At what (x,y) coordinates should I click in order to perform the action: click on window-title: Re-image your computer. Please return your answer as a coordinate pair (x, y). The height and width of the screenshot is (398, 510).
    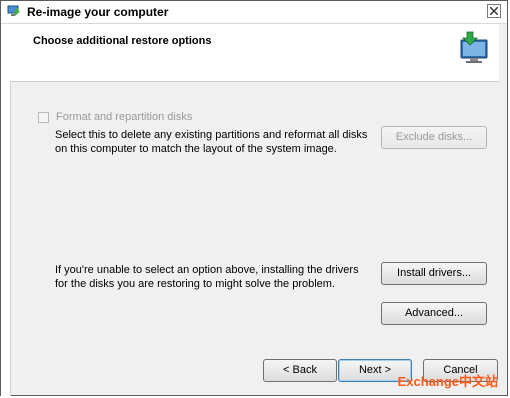
    Looking at the image, I should click on (98, 12).